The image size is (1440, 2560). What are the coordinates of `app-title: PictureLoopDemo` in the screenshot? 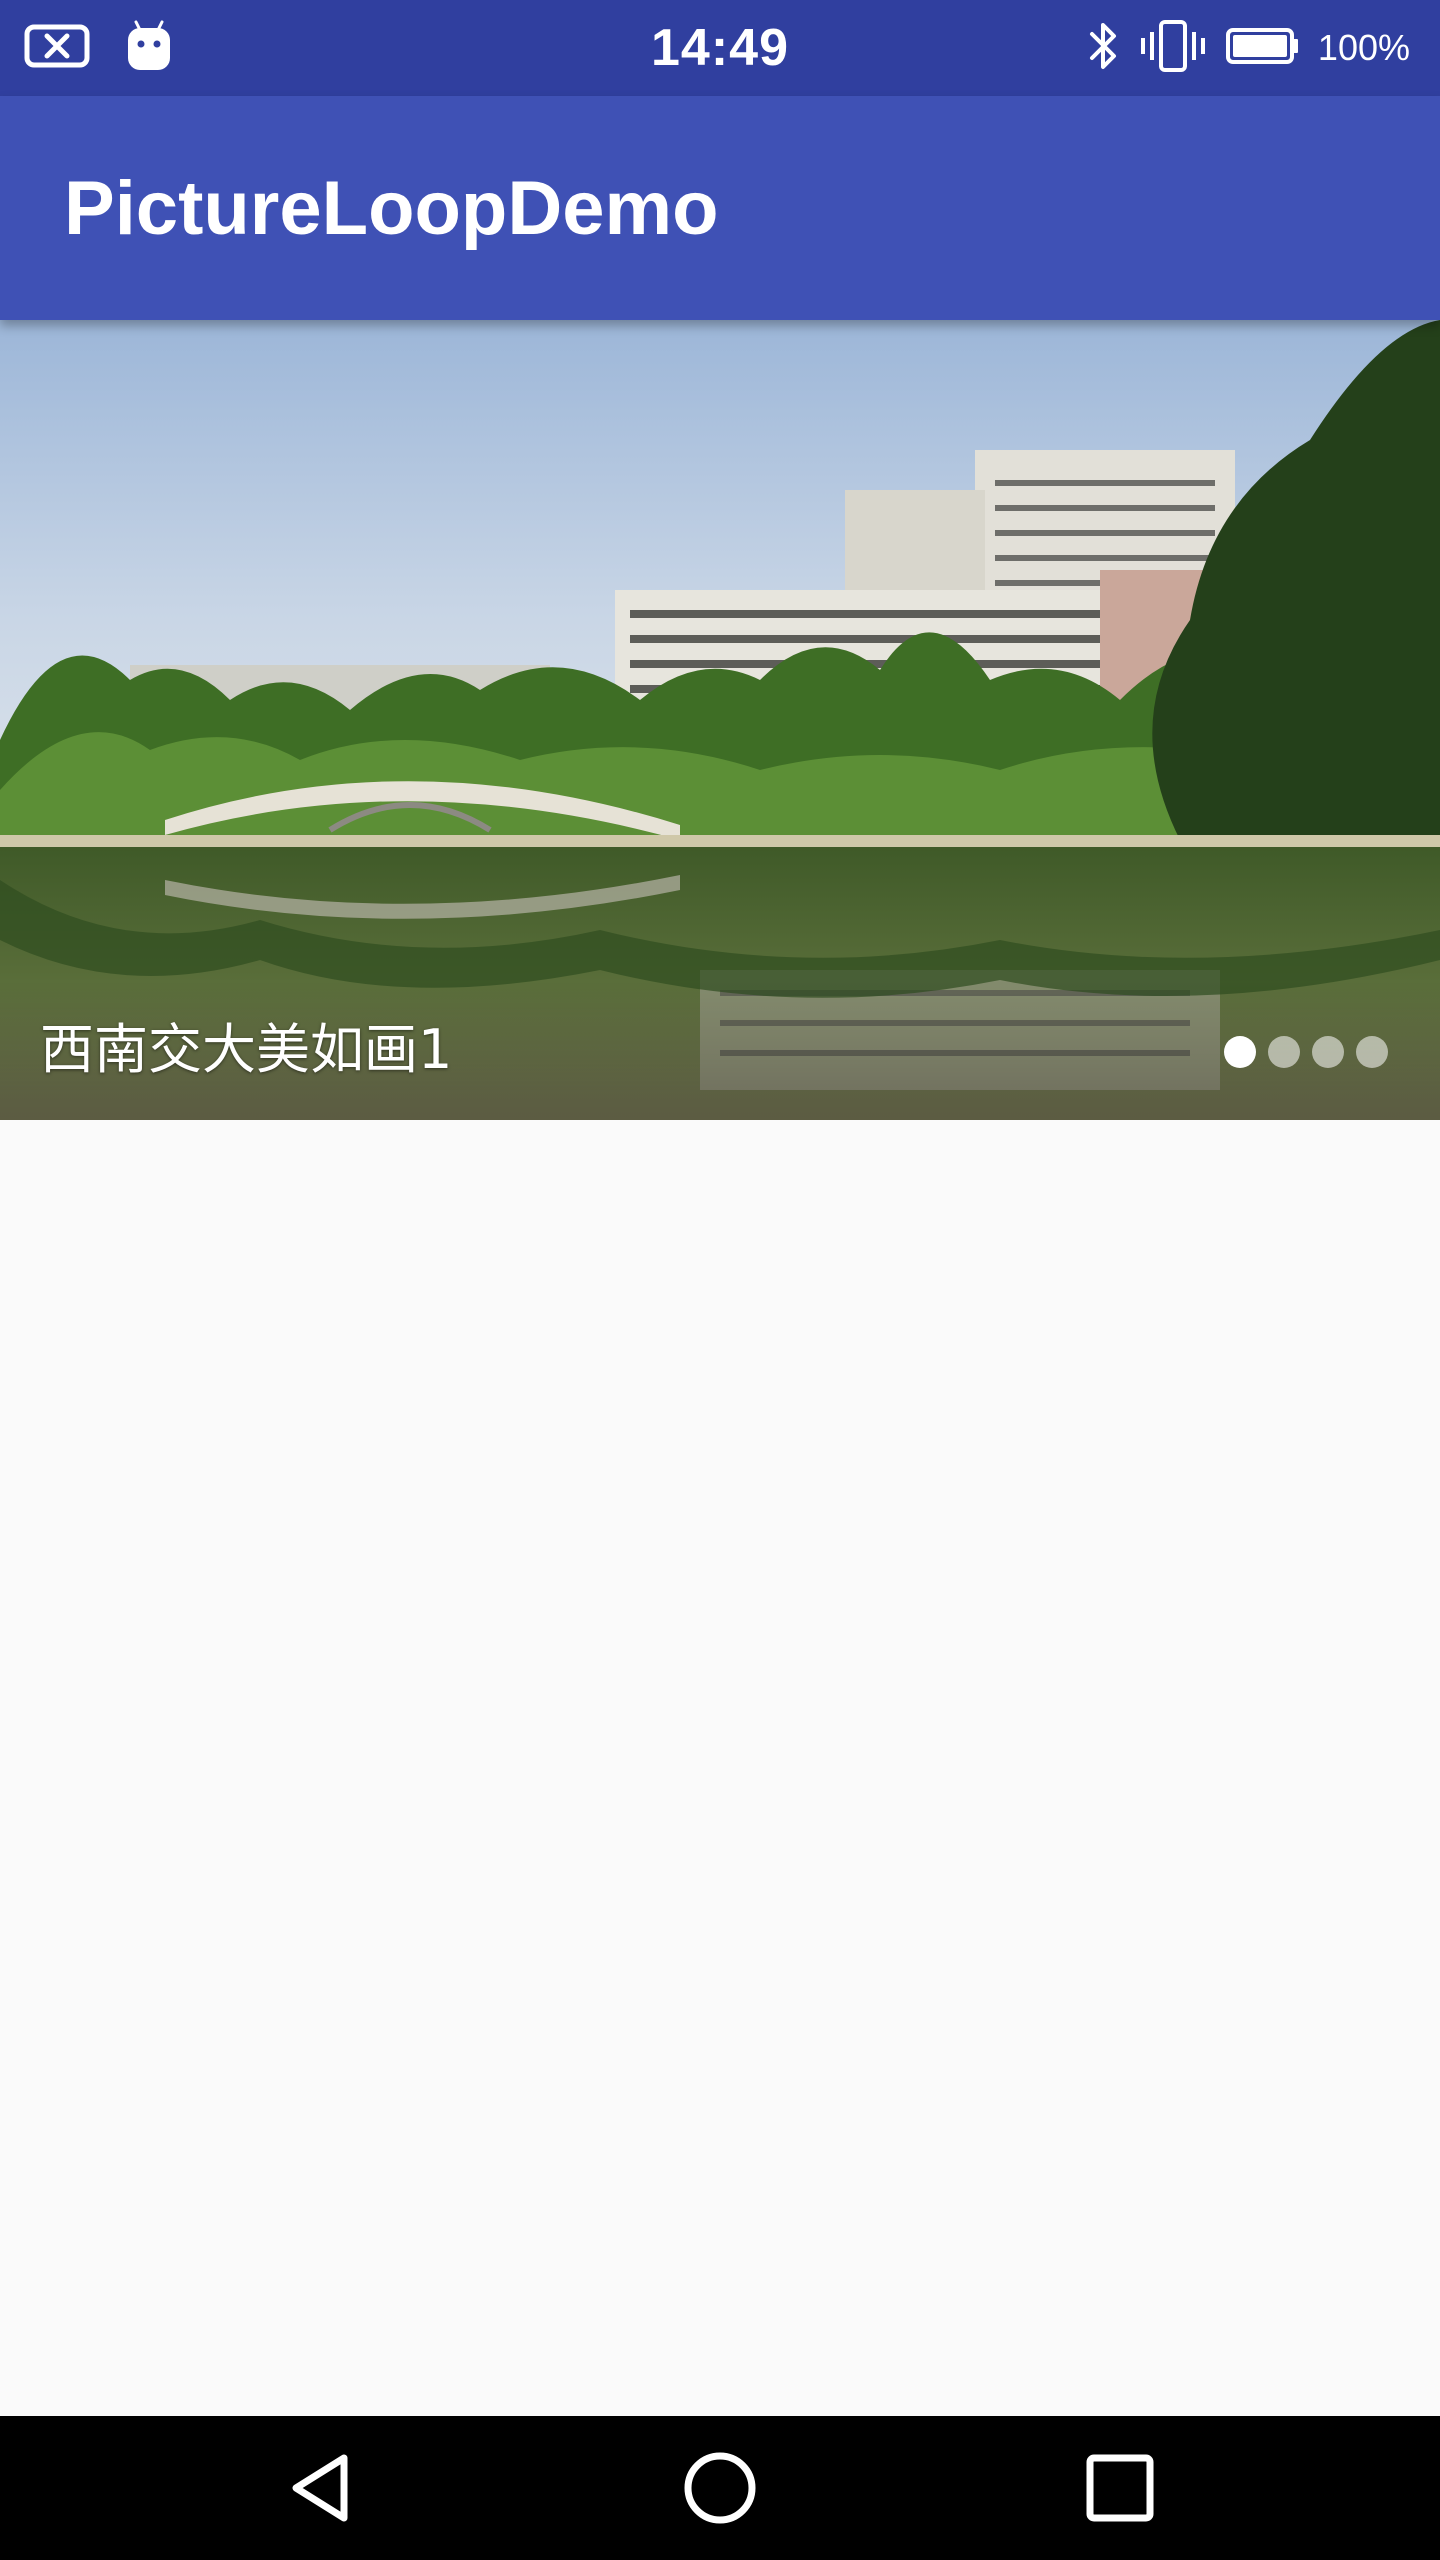 It's located at (391, 208).